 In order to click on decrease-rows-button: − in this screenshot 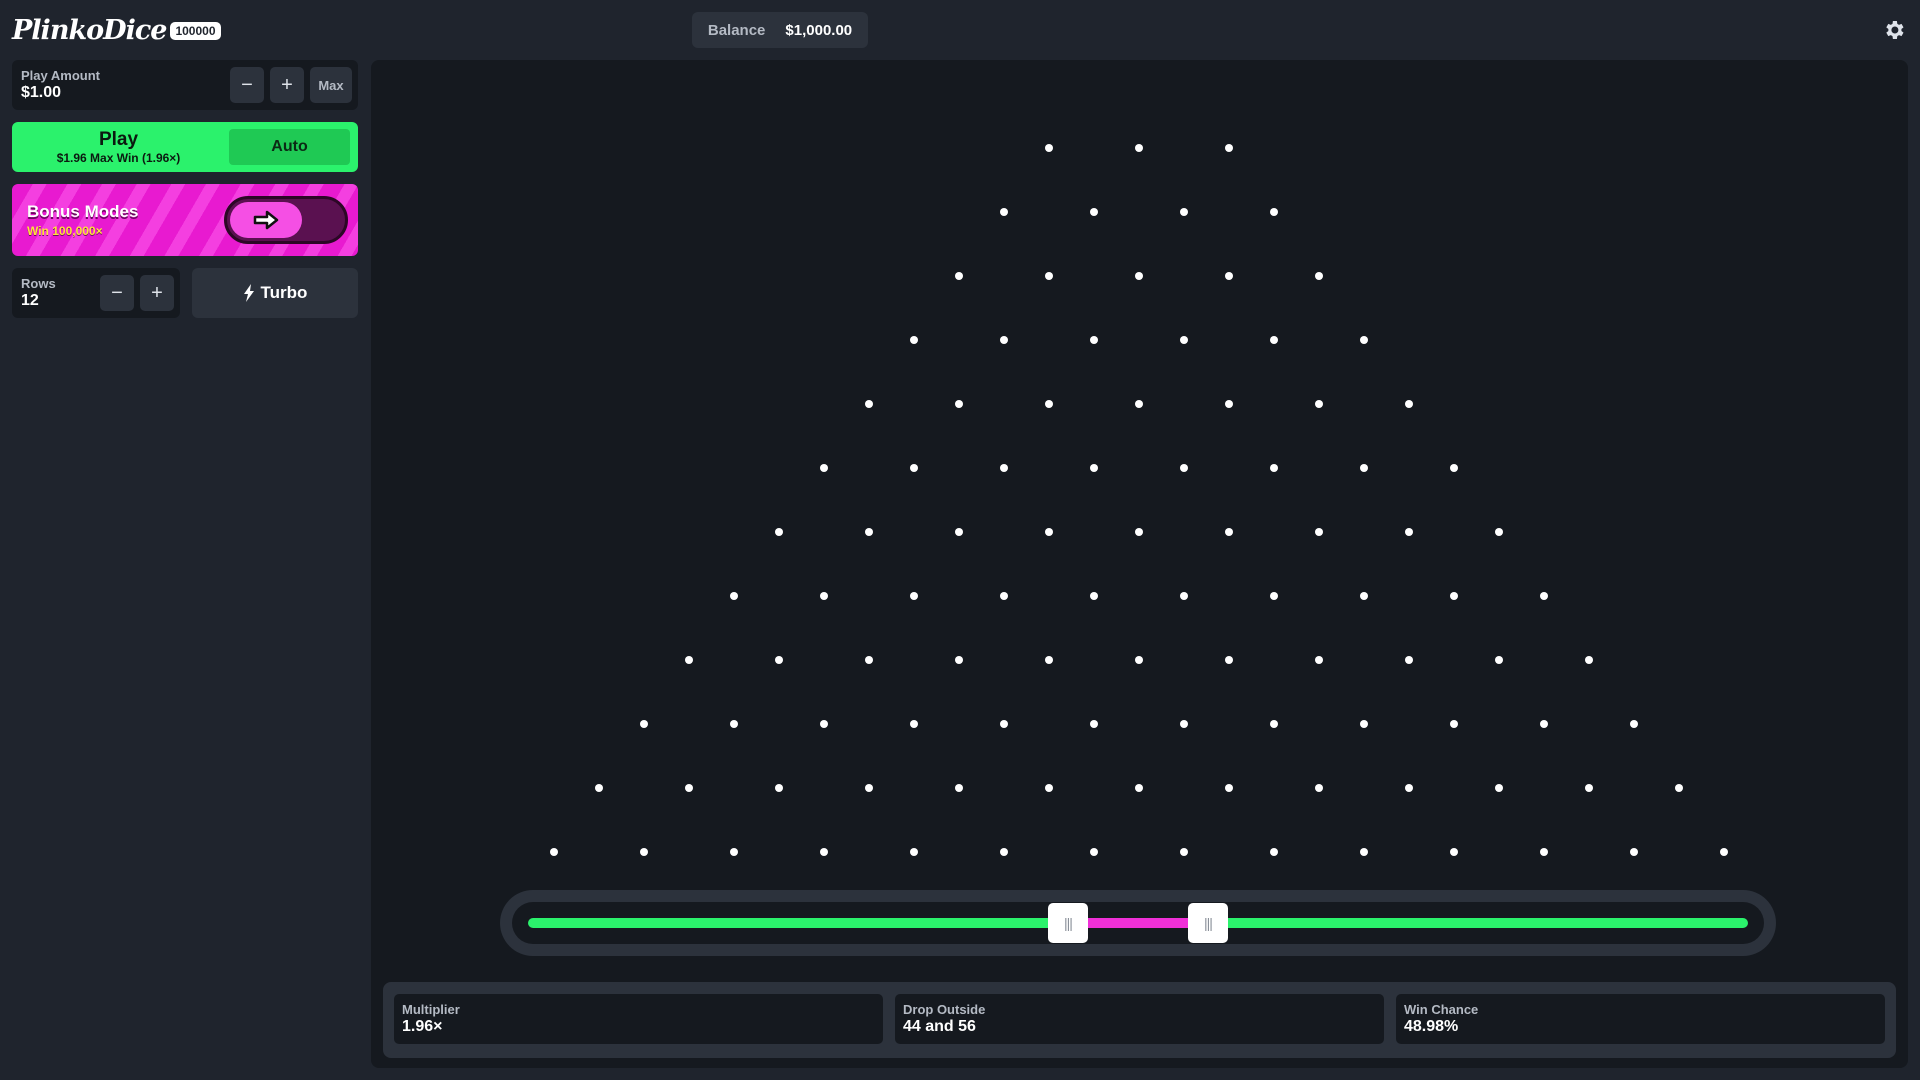, I will do `click(117, 293)`.